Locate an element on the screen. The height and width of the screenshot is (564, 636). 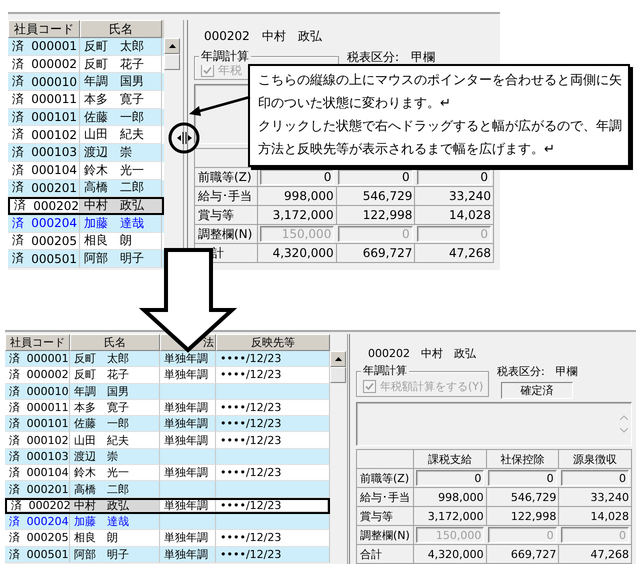
amount-value: 3,172,000 is located at coordinates (456, 516).